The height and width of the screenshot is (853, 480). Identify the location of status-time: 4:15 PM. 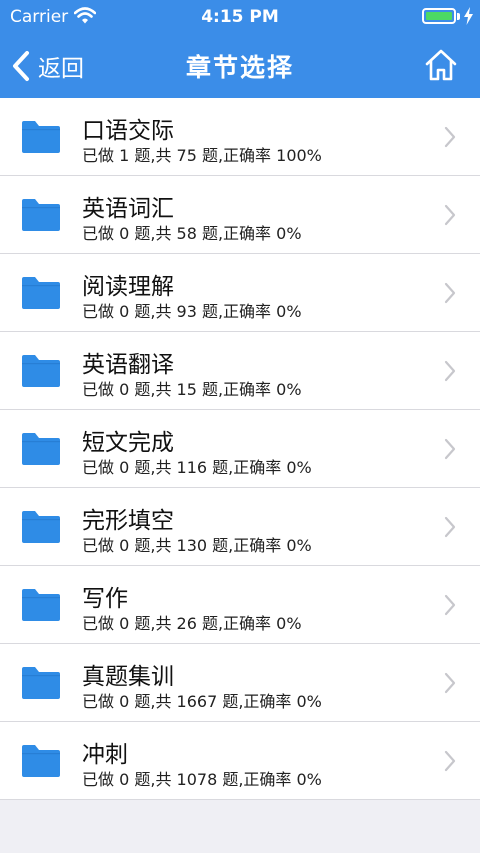
(240, 17).